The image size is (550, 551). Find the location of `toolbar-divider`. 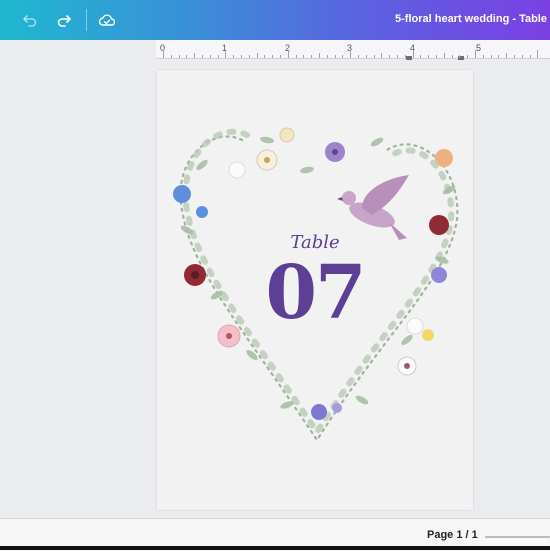

toolbar-divider is located at coordinates (86, 20).